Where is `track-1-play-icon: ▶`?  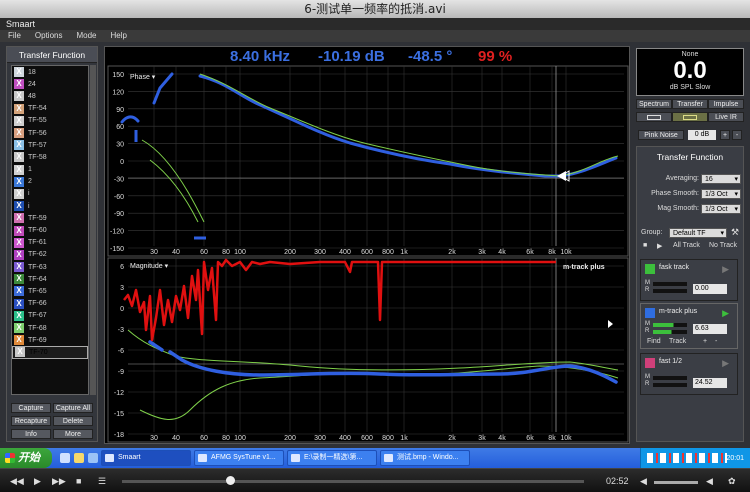
track-1-play-icon: ▶ is located at coordinates (725, 269).